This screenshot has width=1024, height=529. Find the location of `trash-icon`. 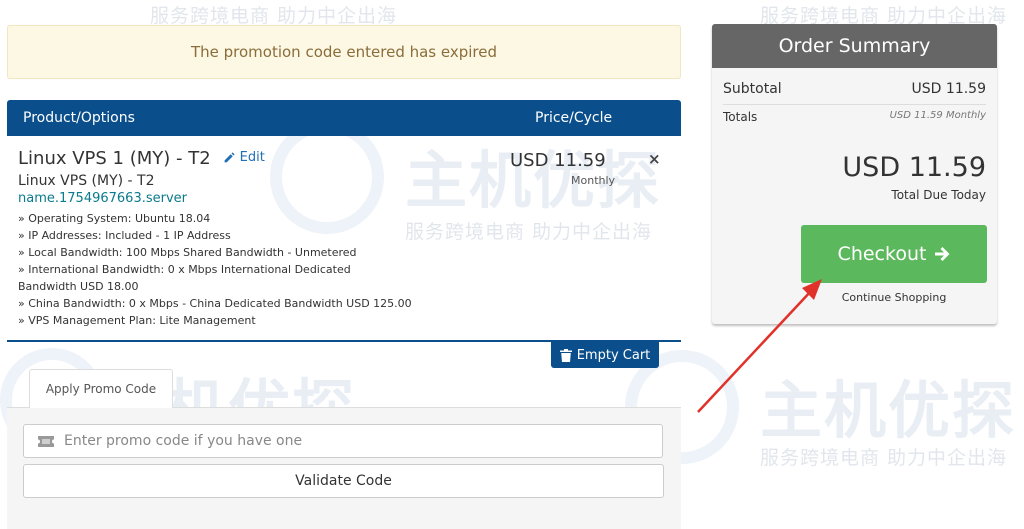

trash-icon is located at coordinates (565, 355).